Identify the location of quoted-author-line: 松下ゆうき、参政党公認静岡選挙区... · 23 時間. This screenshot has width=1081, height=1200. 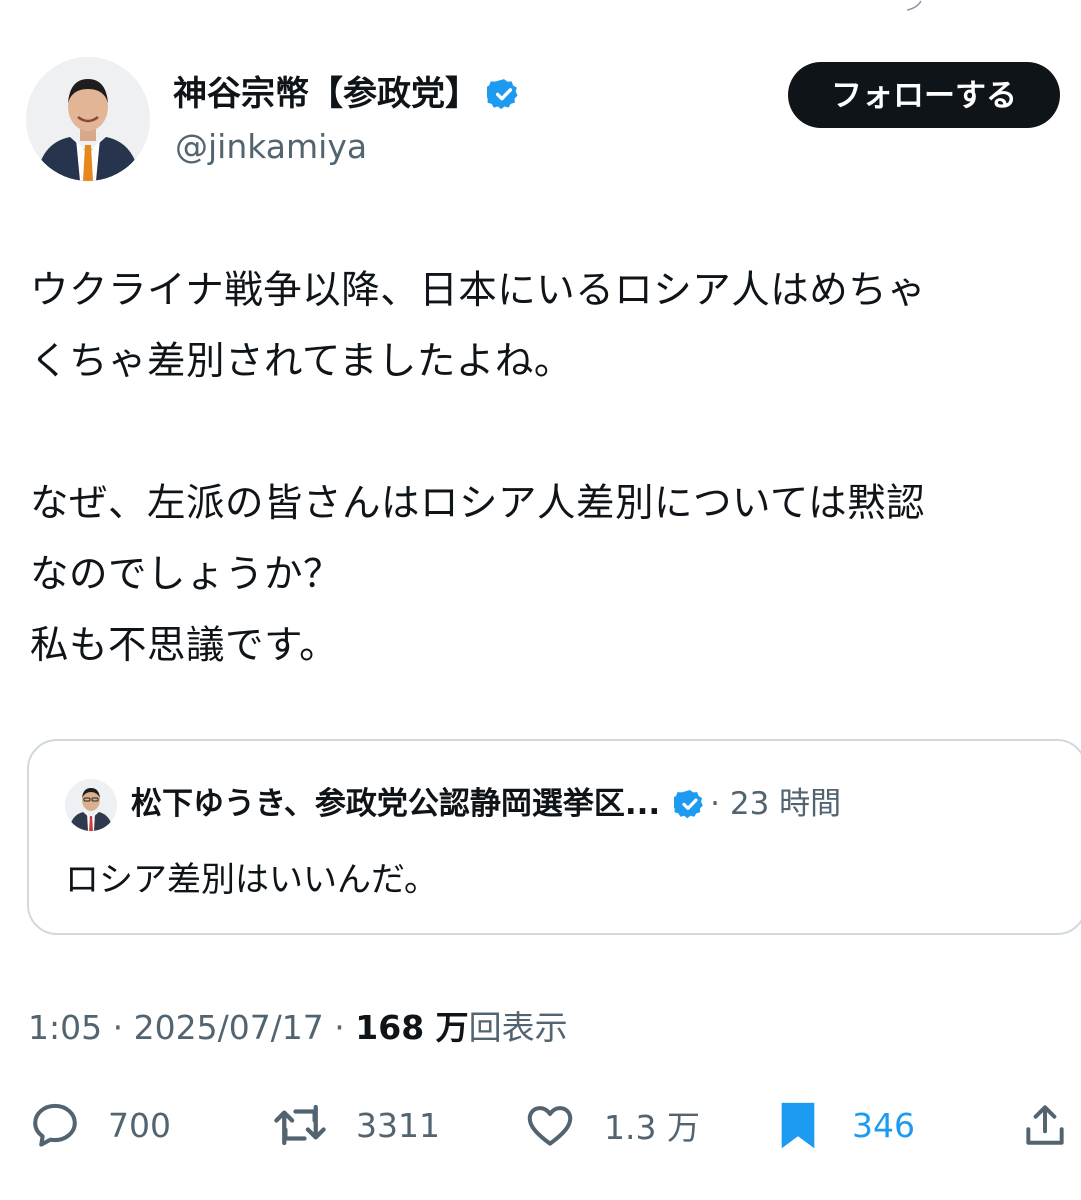
(486, 804).